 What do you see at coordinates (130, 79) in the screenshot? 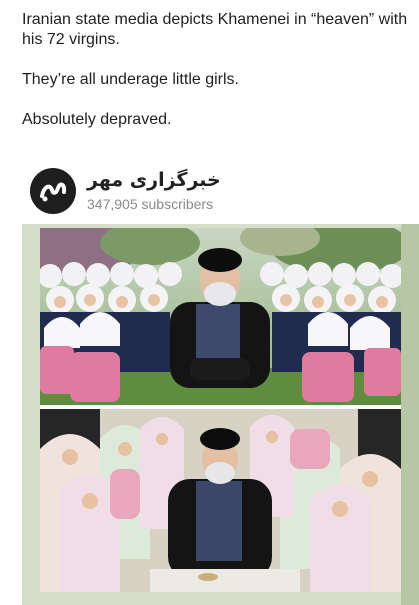
I see `tweet-text-line: They’re all underage little girls.` at bounding box center [130, 79].